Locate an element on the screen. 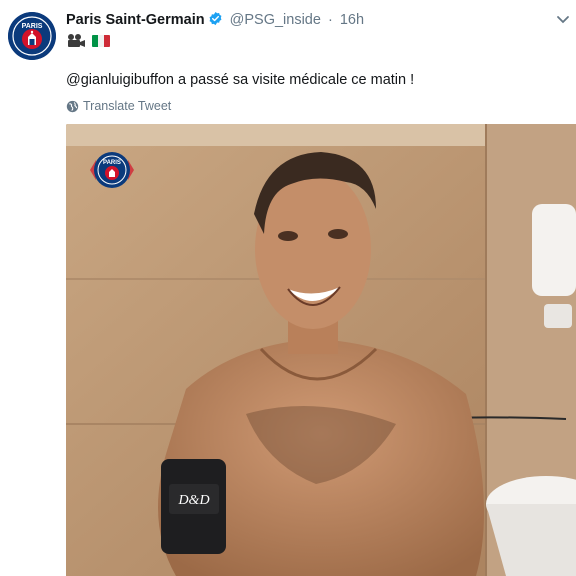 This screenshot has width=576, height=576. tweet-timestamp: 16h is located at coordinates (352, 20).